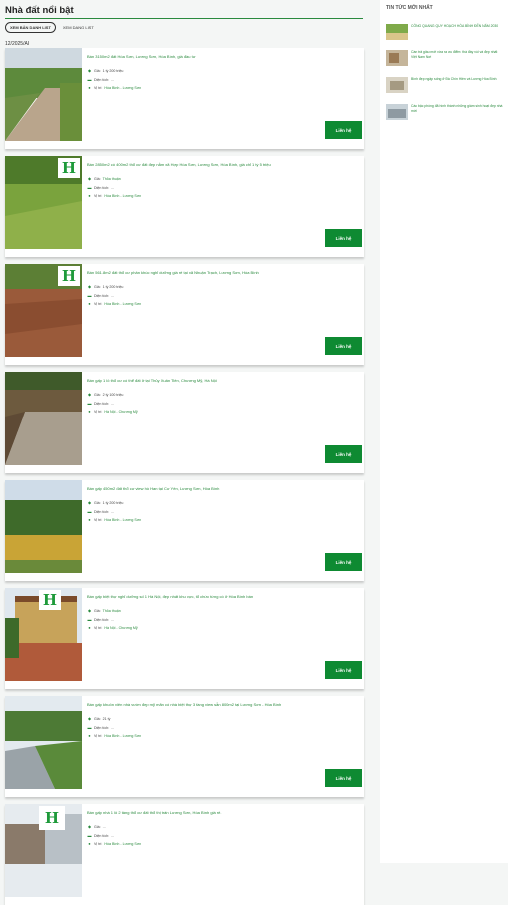 This screenshot has height=905, width=508. Describe the element at coordinates (184, 18) in the screenshot. I see `title-divider` at that location.